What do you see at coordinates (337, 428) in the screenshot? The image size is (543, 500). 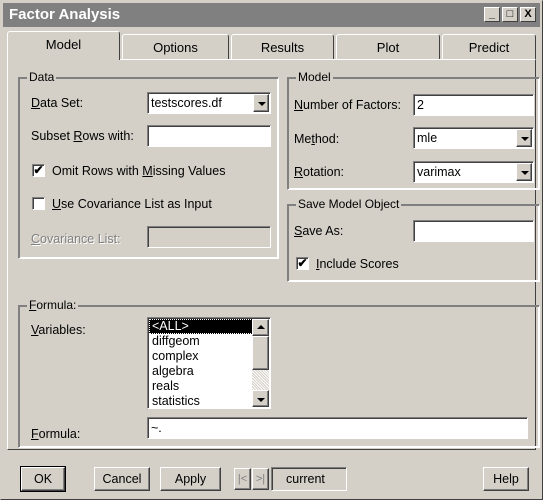 I see `formula-input: ~.` at bounding box center [337, 428].